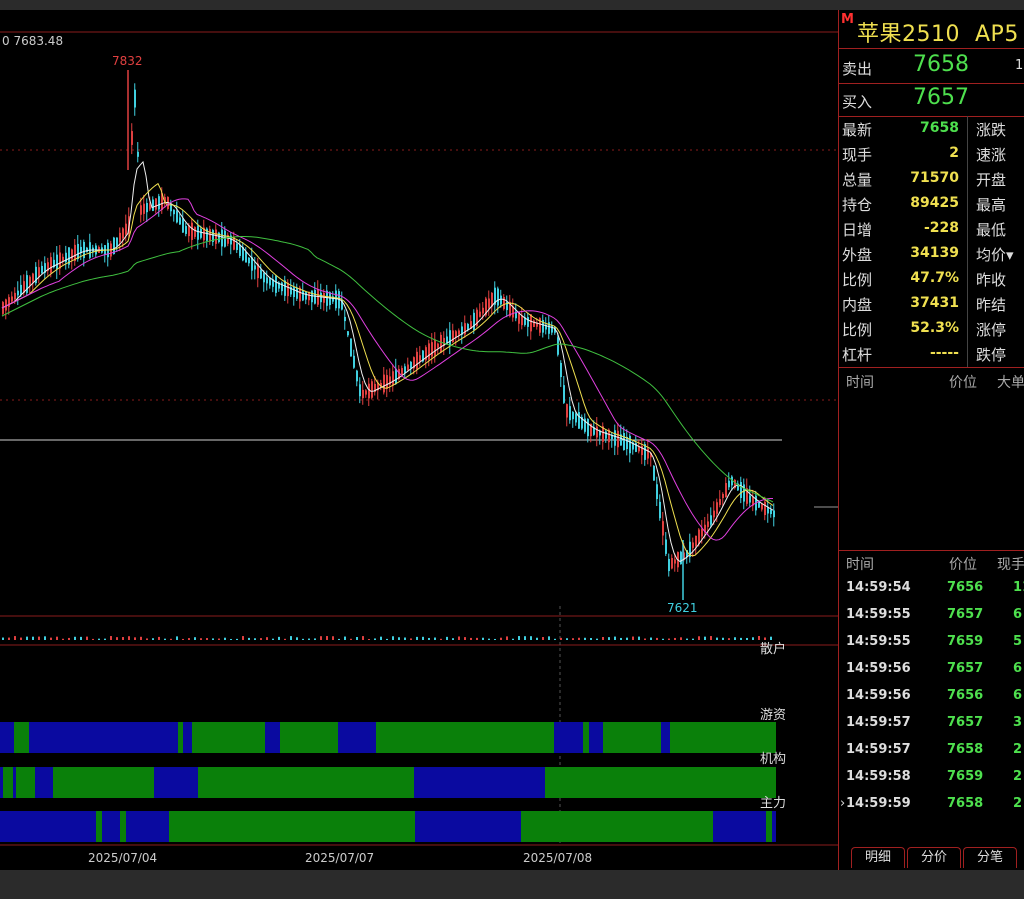 The image size is (1024, 899). What do you see at coordinates (931, 778) in the screenshot?
I see `tick-row: 14:59:58 7659 2` at bounding box center [931, 778].